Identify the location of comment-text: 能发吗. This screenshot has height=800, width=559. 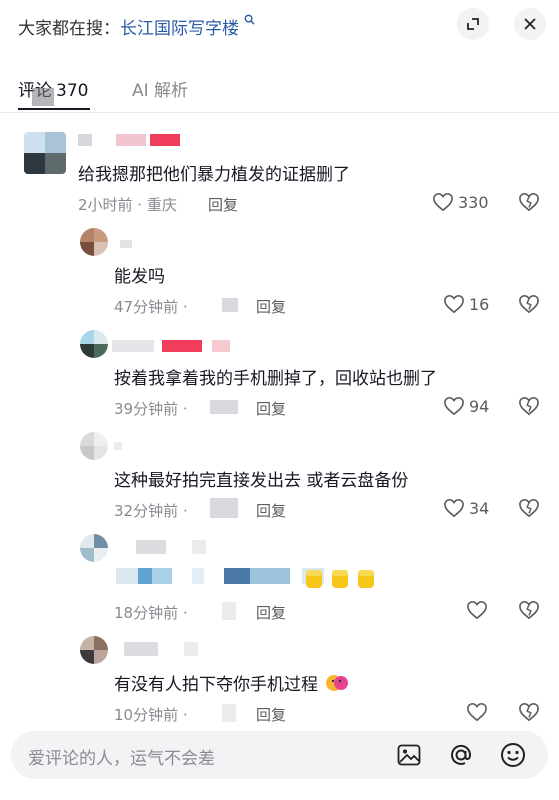
(139, 277).